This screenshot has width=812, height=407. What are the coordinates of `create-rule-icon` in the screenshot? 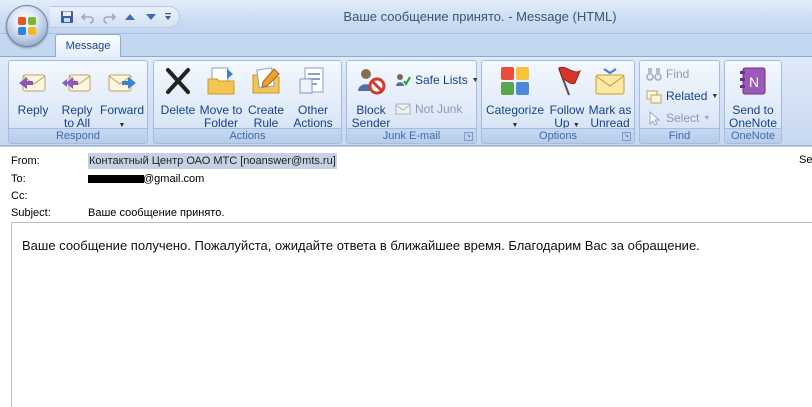 It's located at (266, 80).